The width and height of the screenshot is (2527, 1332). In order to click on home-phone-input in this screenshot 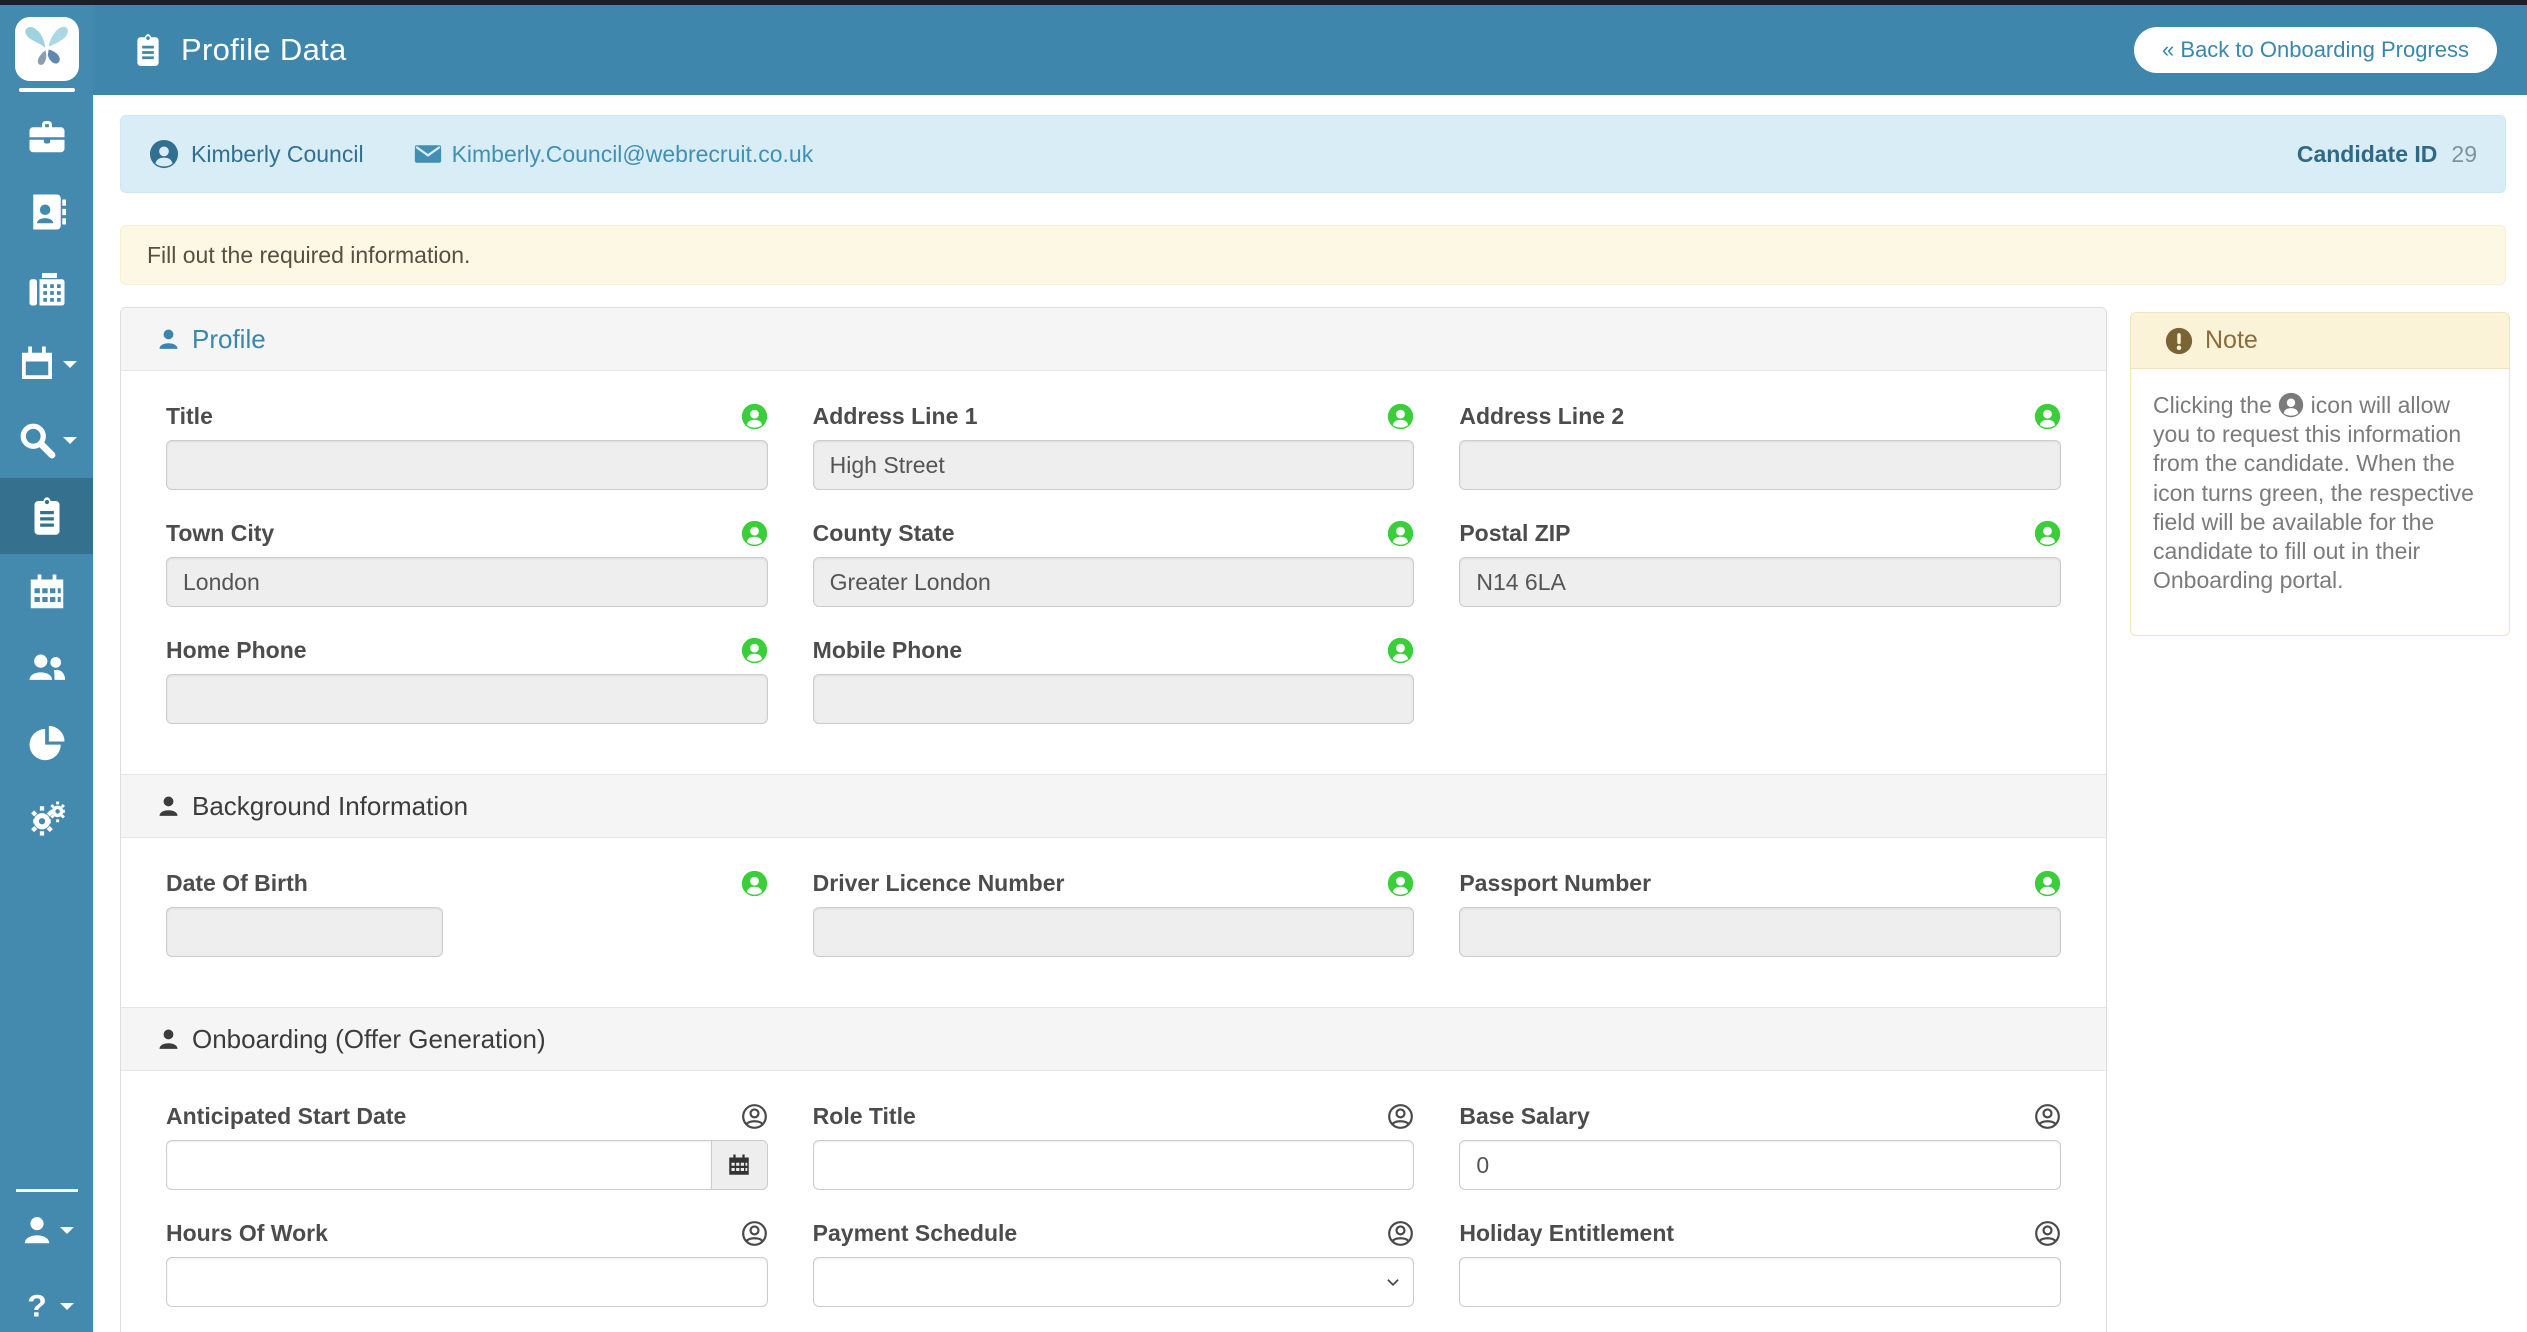, I will do `click(467, 699)`.